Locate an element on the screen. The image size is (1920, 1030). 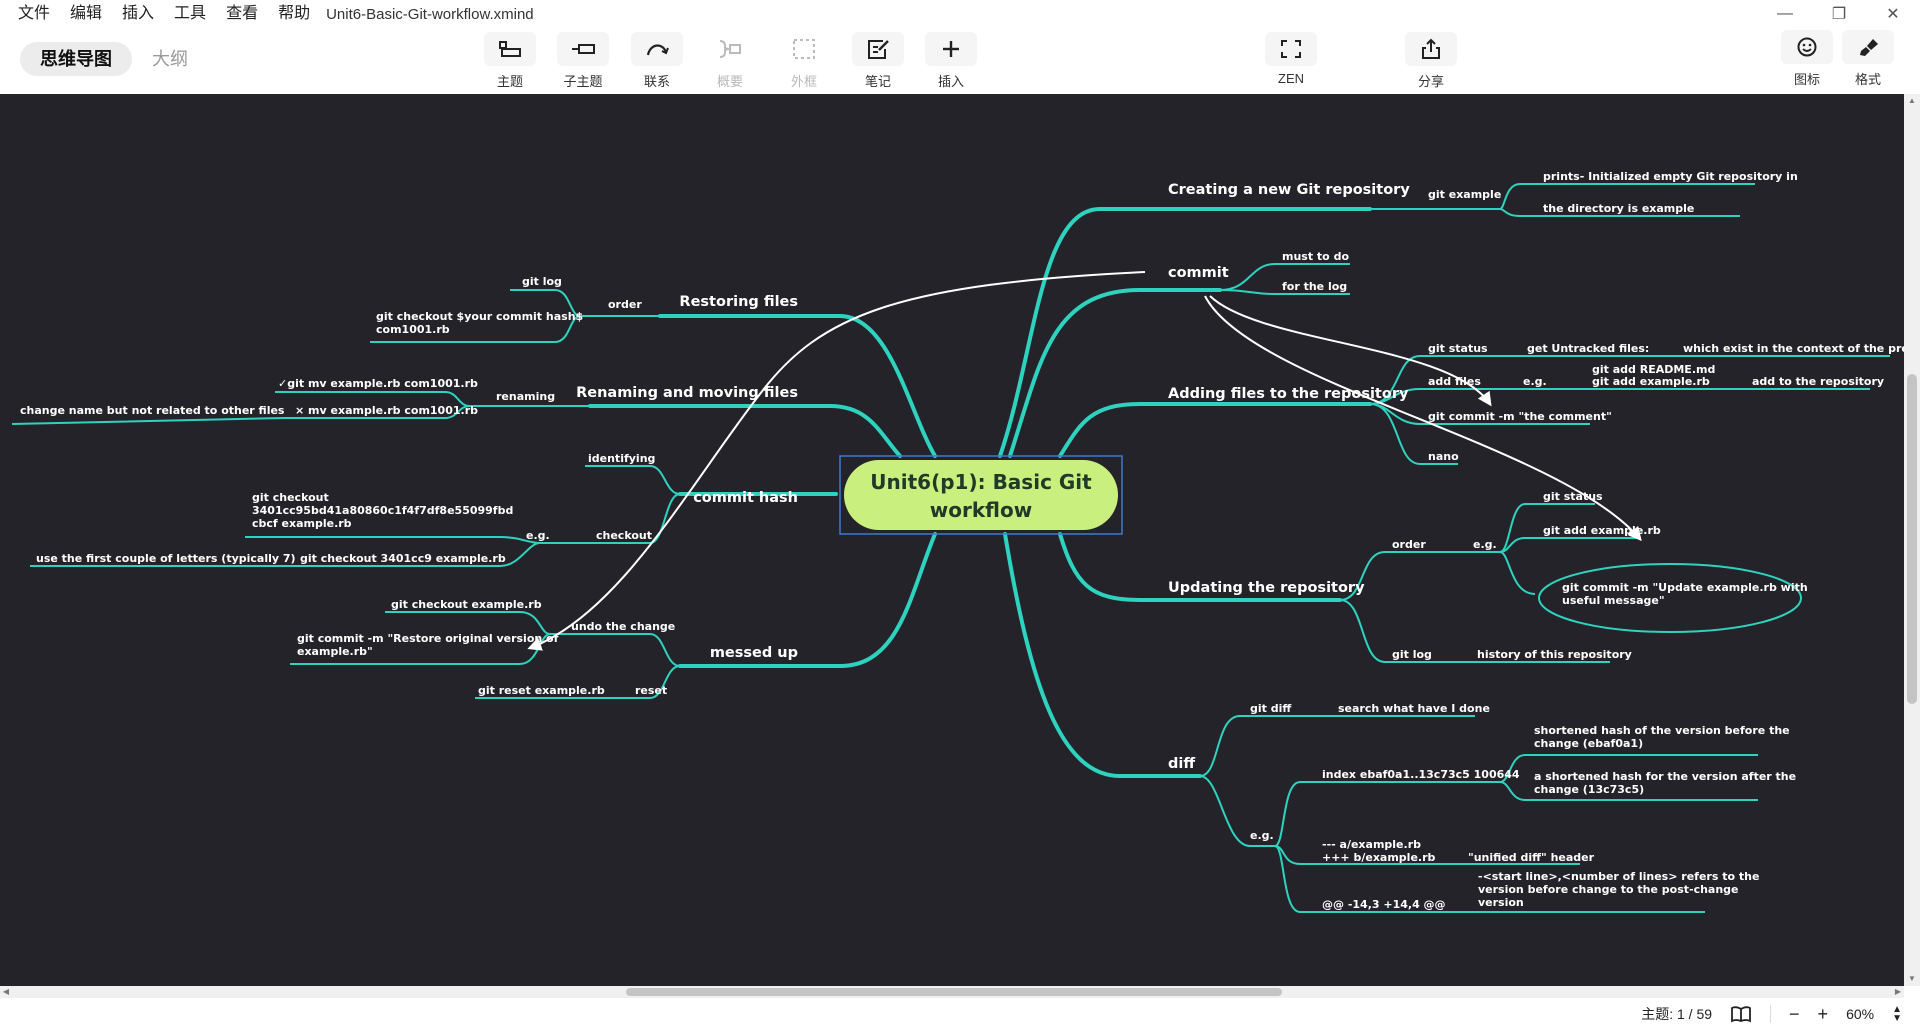
node-update-commit1: git commit -m "Update example.rb with is located at coordinates (1685, 587).